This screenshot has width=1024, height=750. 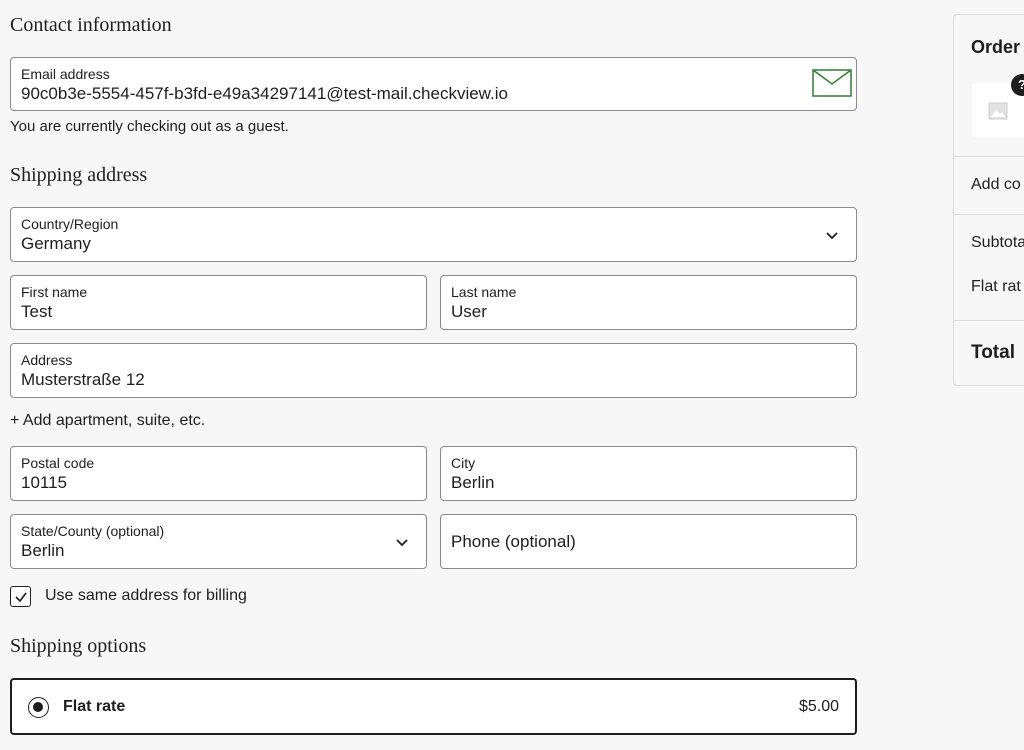 I want to click on billing-same-checkbox, so click(x=20, y=596).